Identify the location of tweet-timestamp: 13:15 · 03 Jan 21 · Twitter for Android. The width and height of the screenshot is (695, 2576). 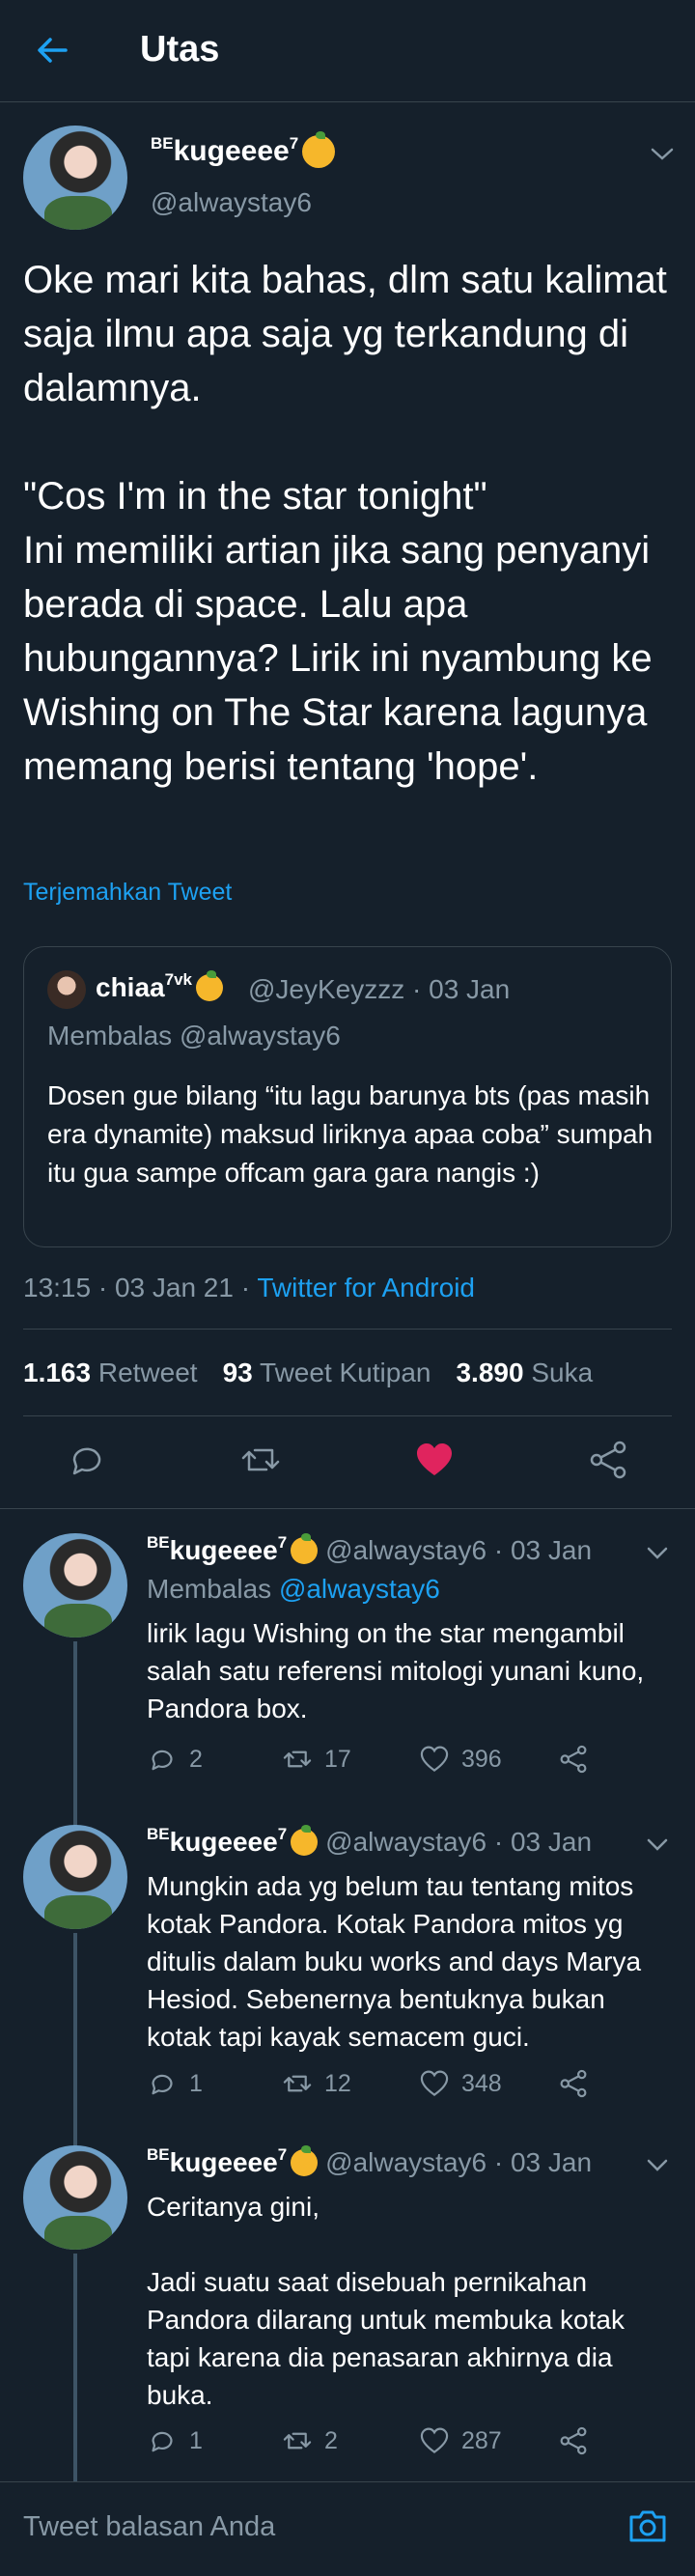
(249, 1288).